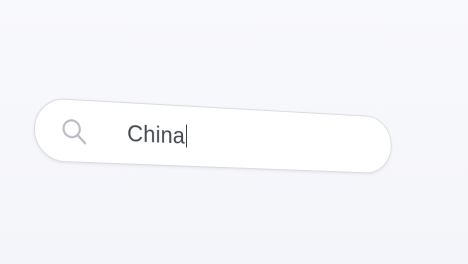 The height and width of the screenshot is (264, 468). I want to click on search-value: China, so click(156, 135).